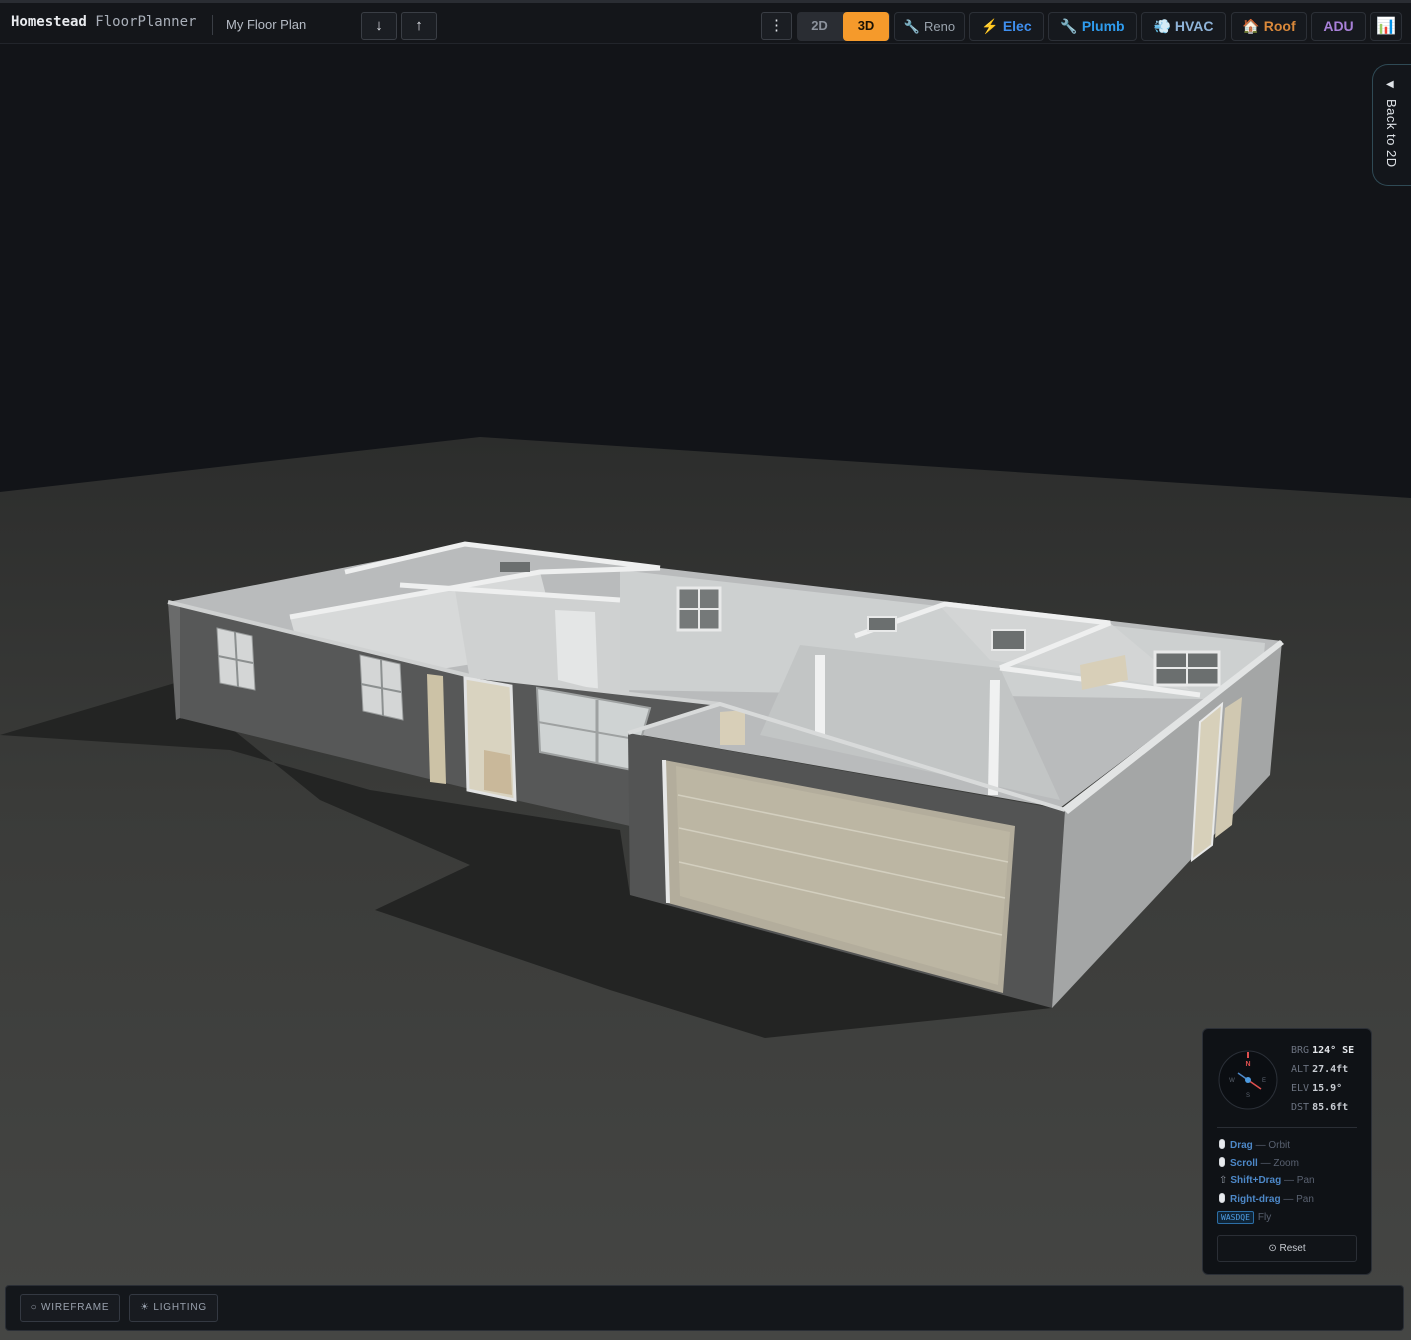 This screenshot has width=1411, height=1340. What do you see at coordinates (1279, 1163) in the screenshot?
I see `hint-desc: — Zoom` at bounding box center [1279, 1163].